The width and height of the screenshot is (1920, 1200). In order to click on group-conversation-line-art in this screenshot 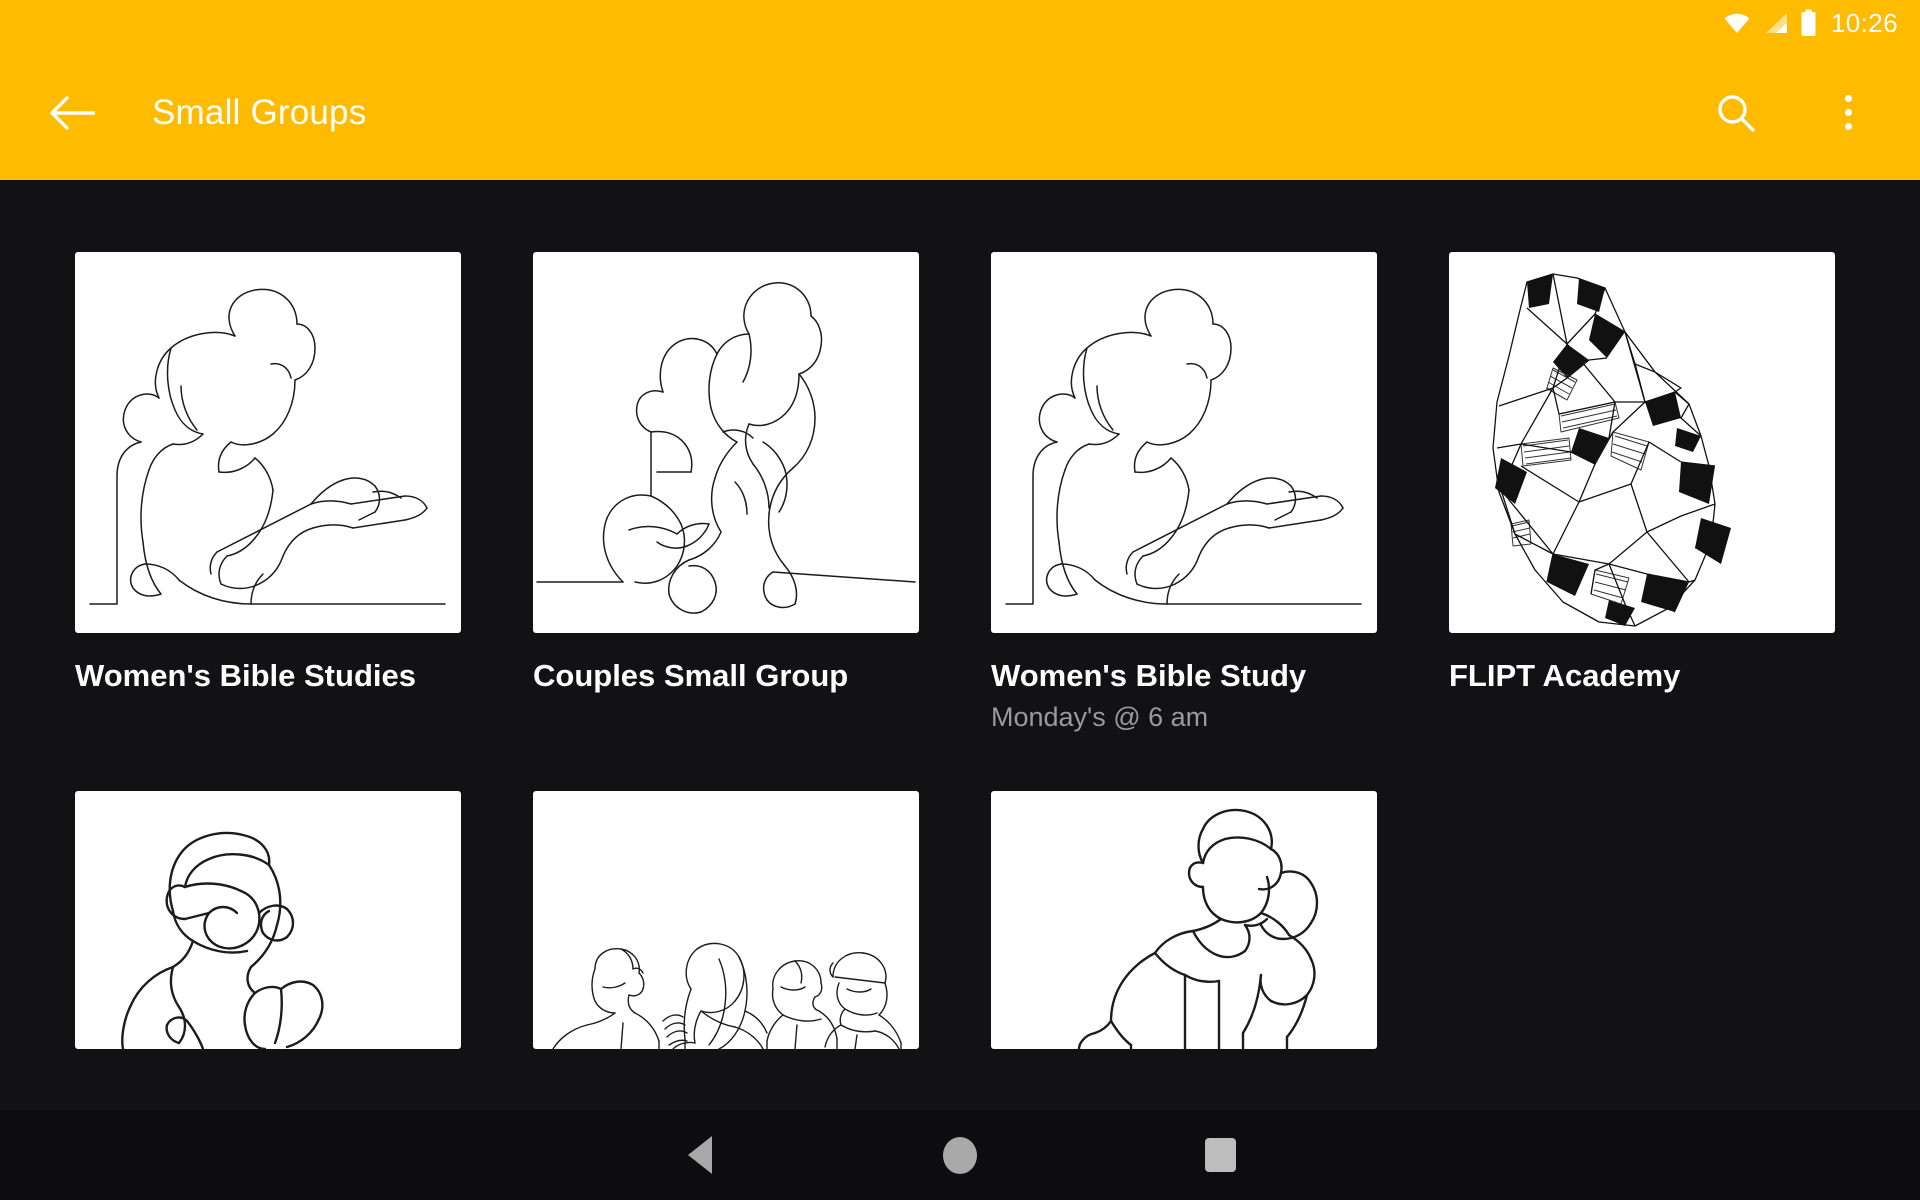, I will do `click(726, 919)`.